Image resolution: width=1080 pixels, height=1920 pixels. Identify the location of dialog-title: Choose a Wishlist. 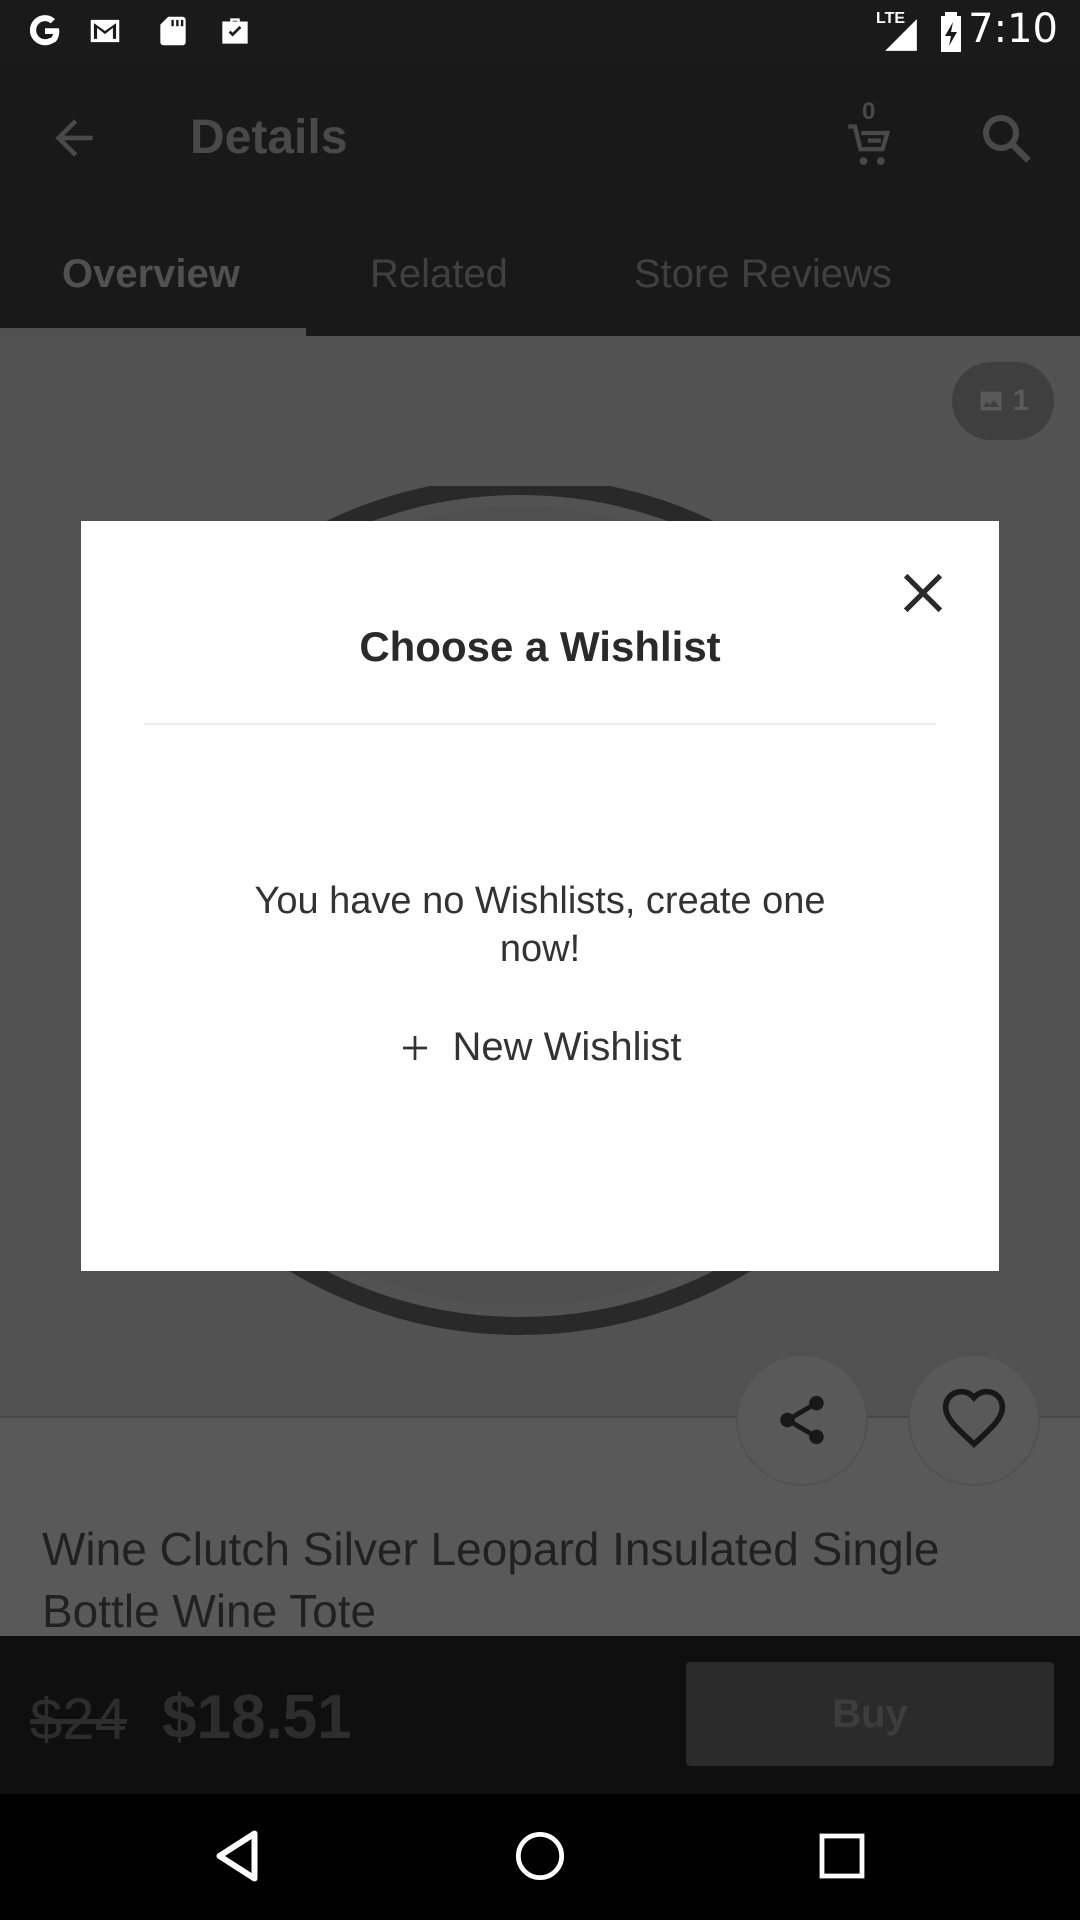
(540, 646).